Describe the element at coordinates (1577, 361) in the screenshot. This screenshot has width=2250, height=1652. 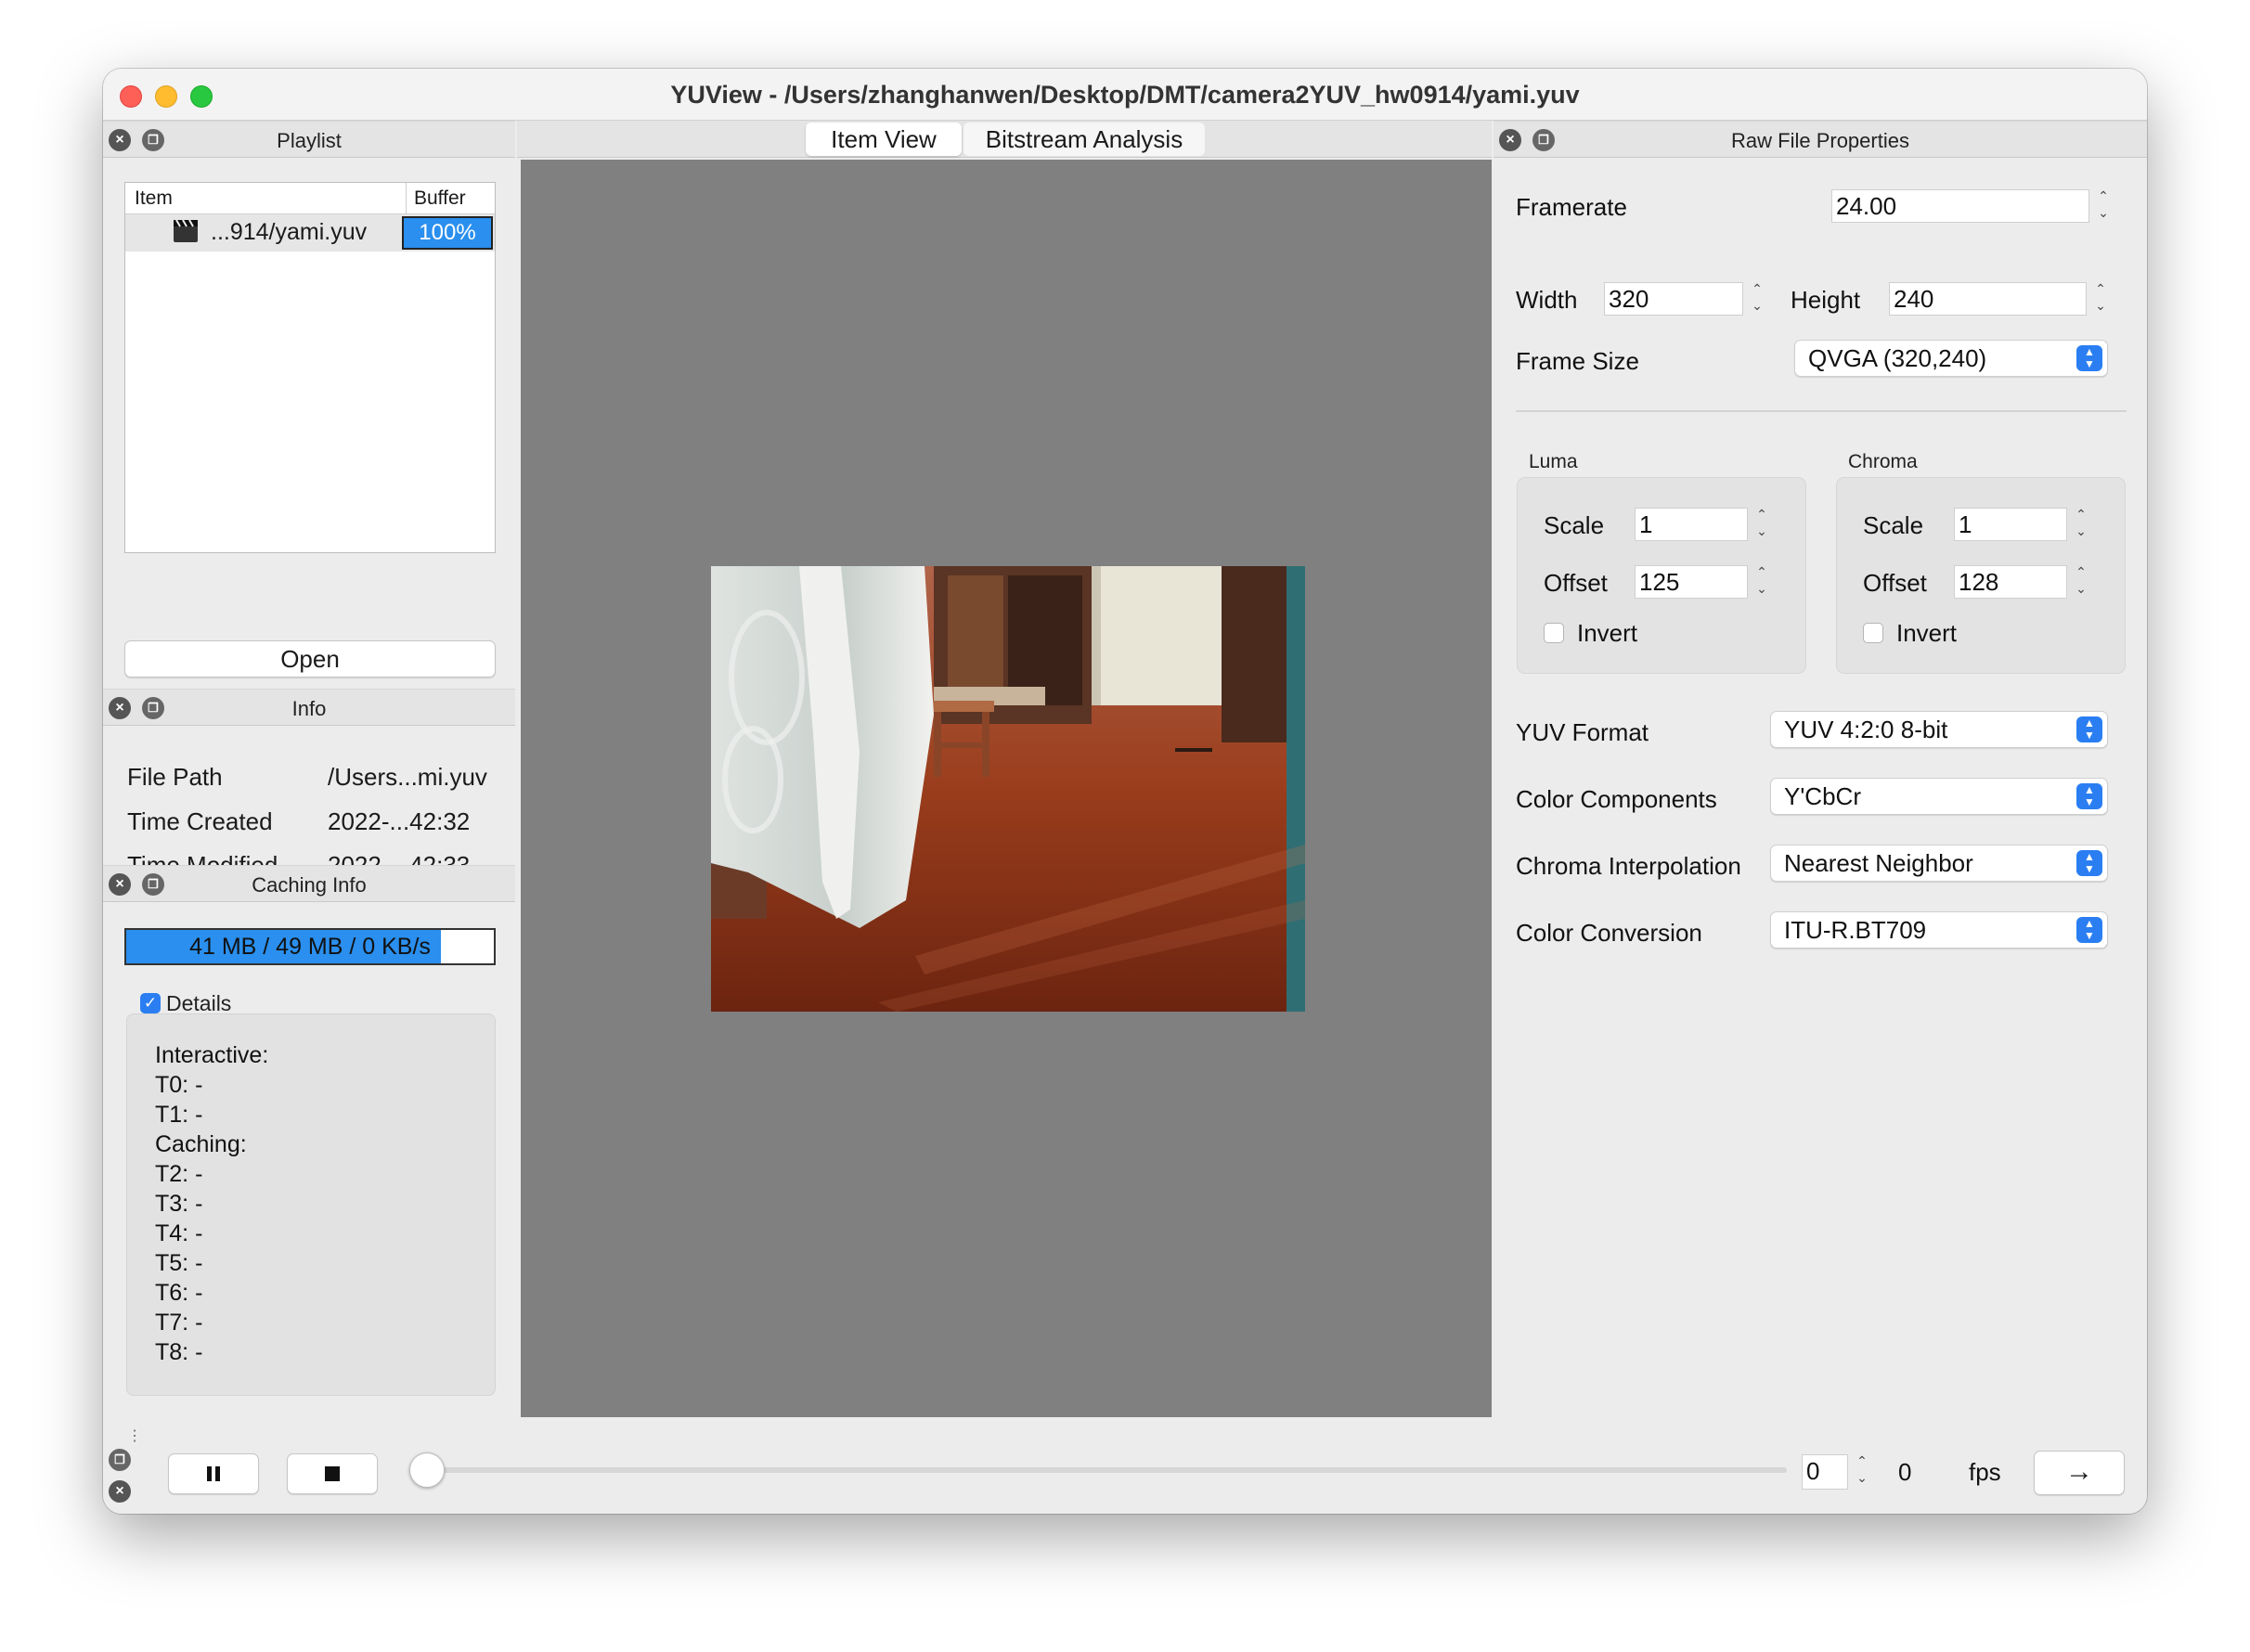
I see `frame-size-label: Frame Size` at that location.